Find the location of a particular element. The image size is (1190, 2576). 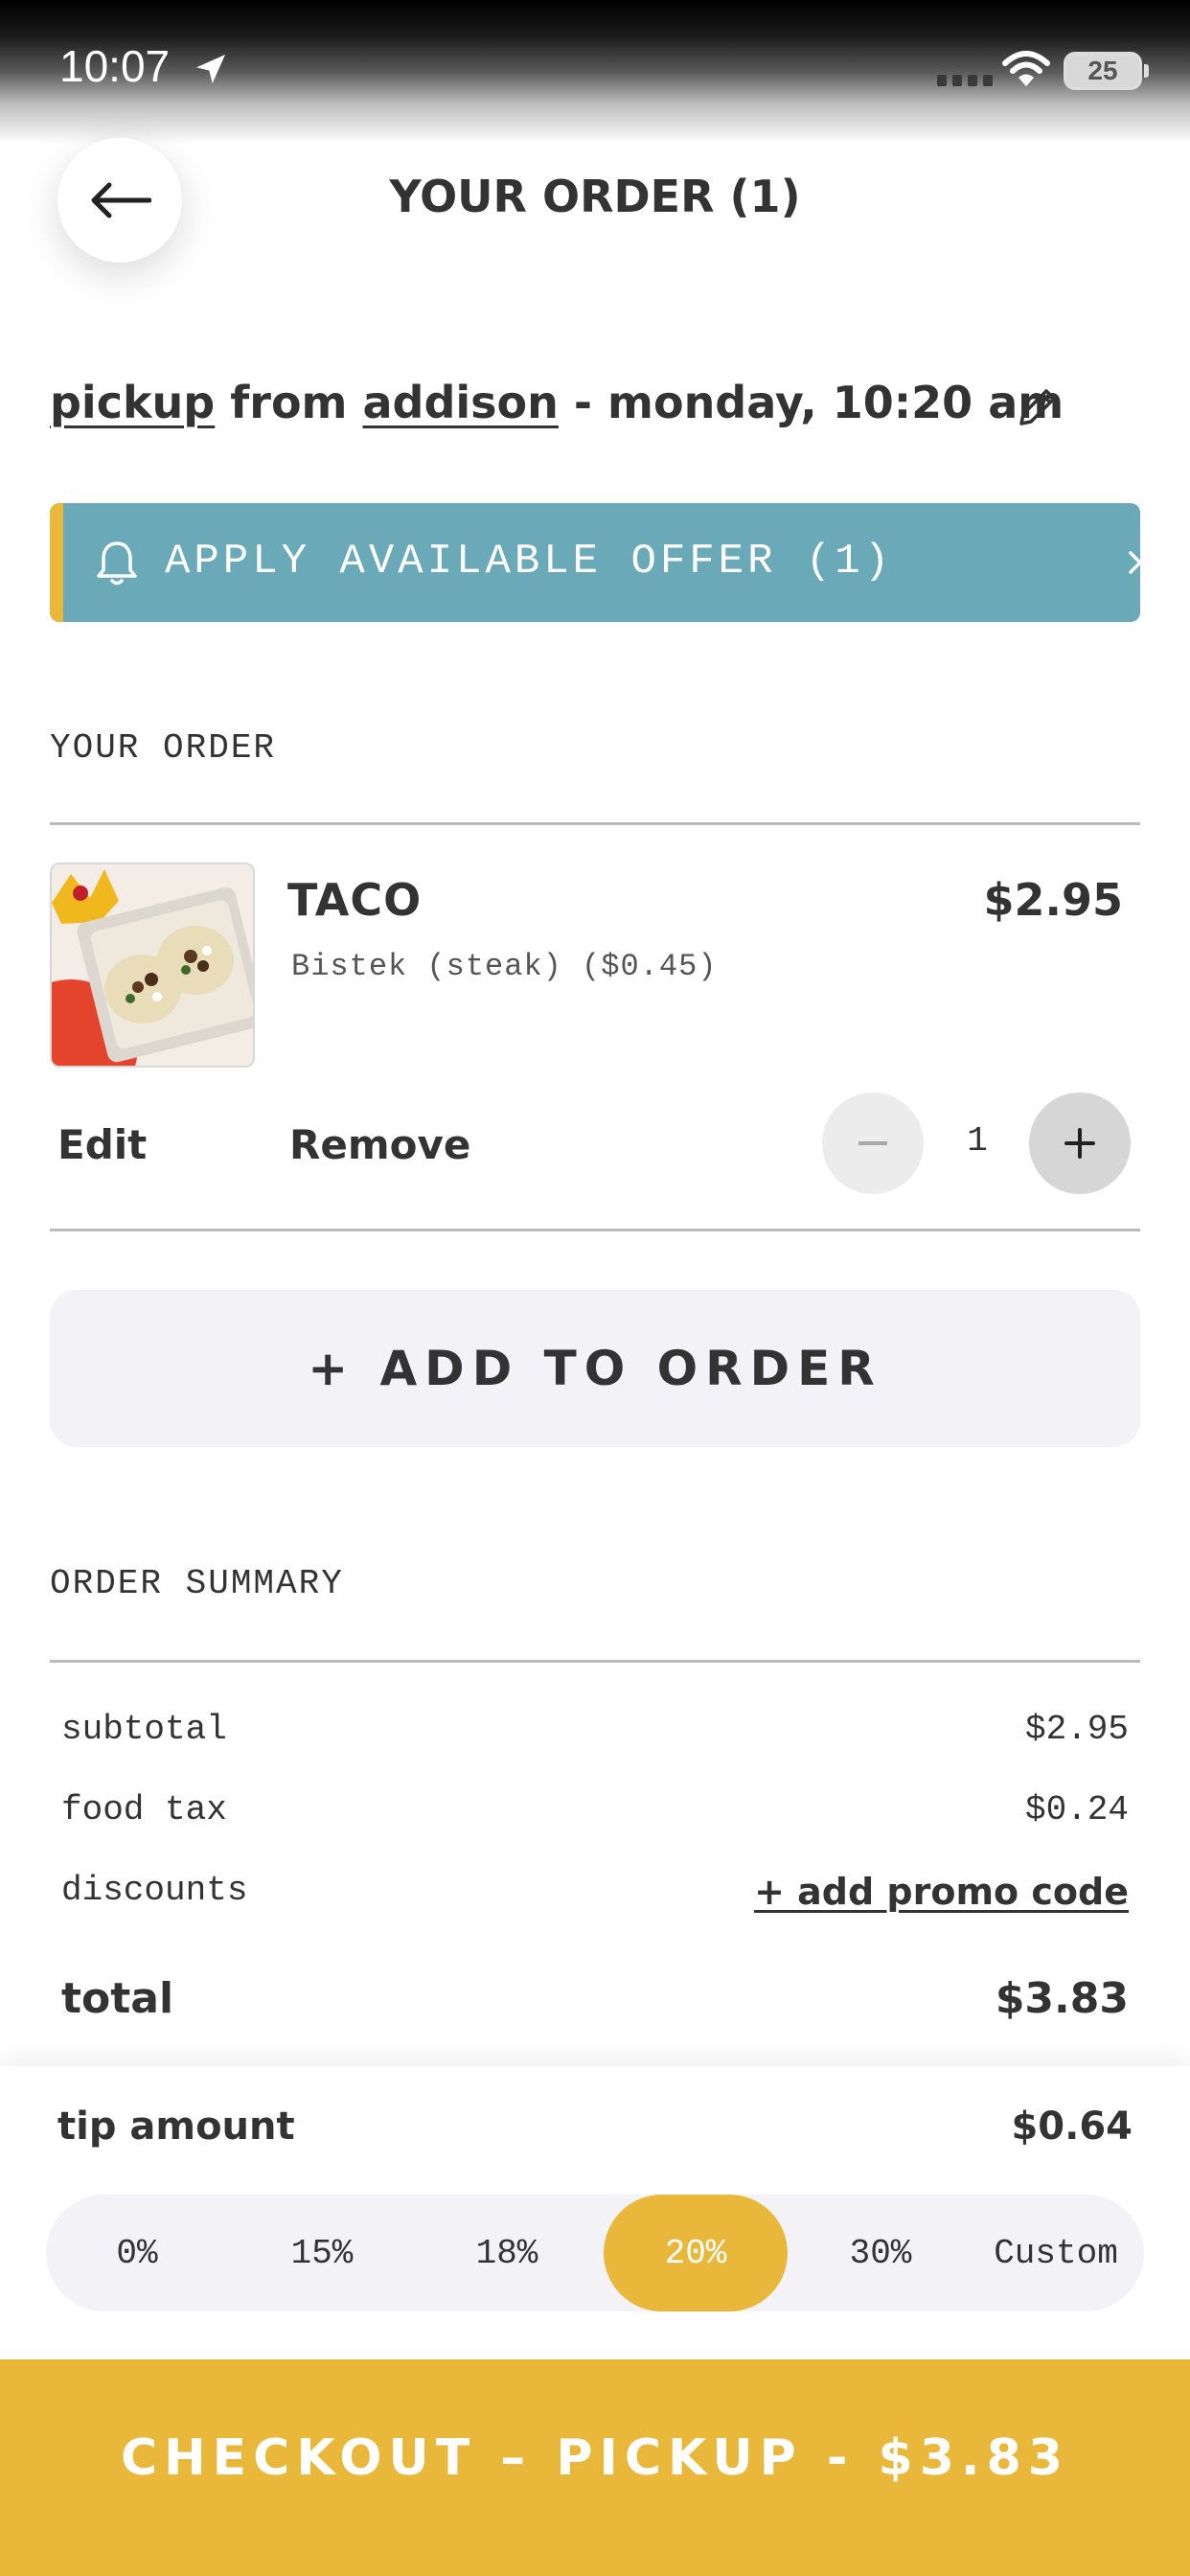

offer-label: APPLY AVAILABLE OFFER (1) is located at coordinates (529, 562).